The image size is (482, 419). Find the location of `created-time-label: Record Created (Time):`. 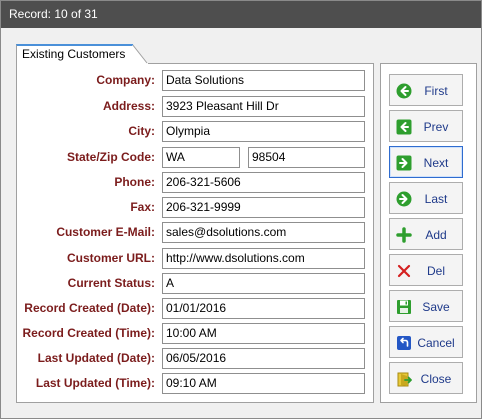

created-time-label: Record Created (Time): is located at coordinates (88, 333).